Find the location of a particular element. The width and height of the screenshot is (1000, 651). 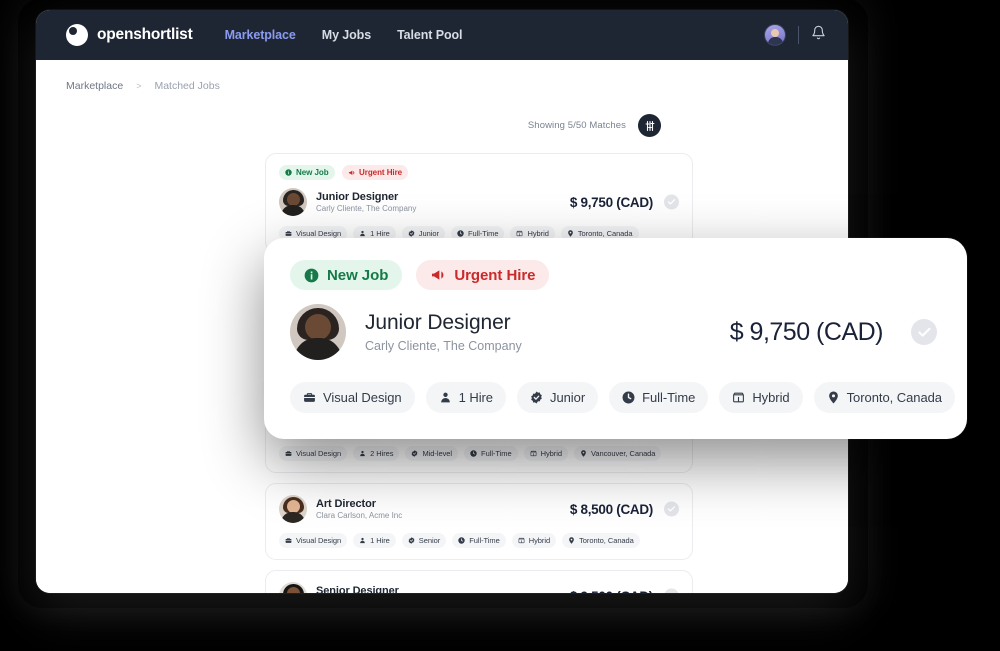

job-price: $ 8,500 (CAD) is located at coordinates (611, 509).